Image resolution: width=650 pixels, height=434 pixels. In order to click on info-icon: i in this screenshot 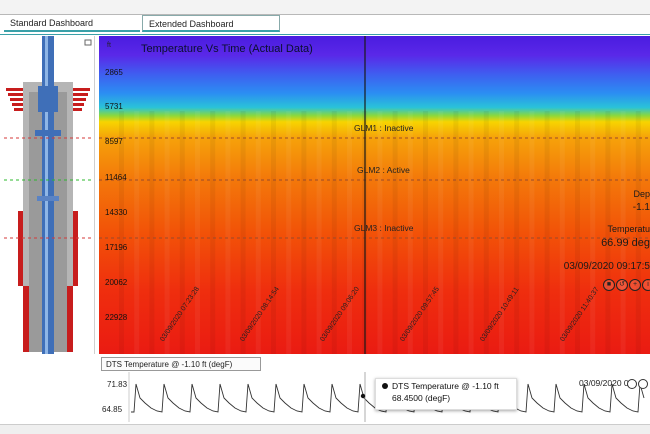, I will do `click(646, 285)`.